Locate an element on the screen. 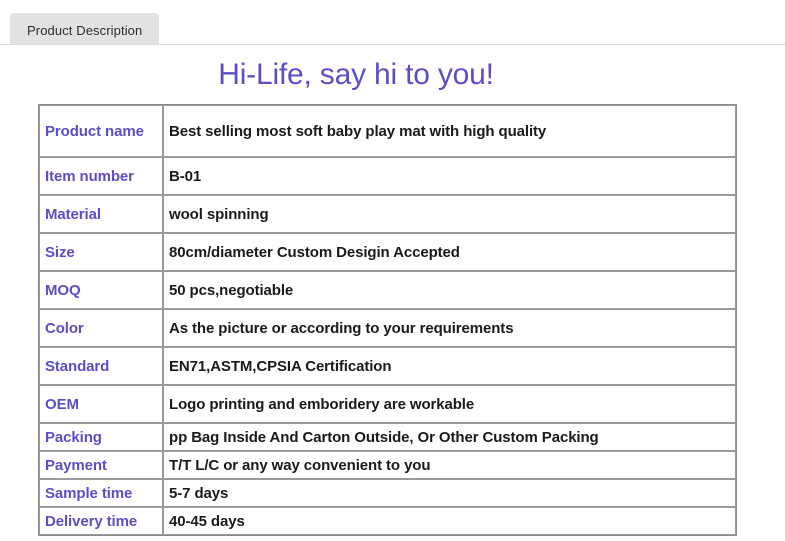 This screenshot has height=541, width=785. spec-label-cell: Standard is located at coordinates (101, 366).